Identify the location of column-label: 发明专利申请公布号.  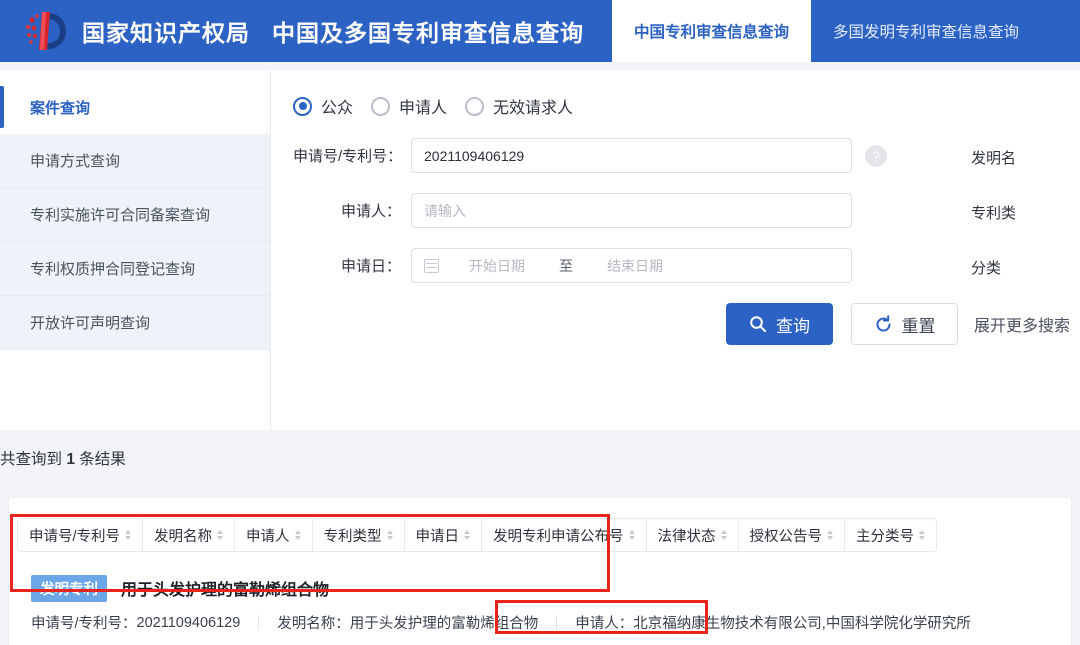
(558, 536).